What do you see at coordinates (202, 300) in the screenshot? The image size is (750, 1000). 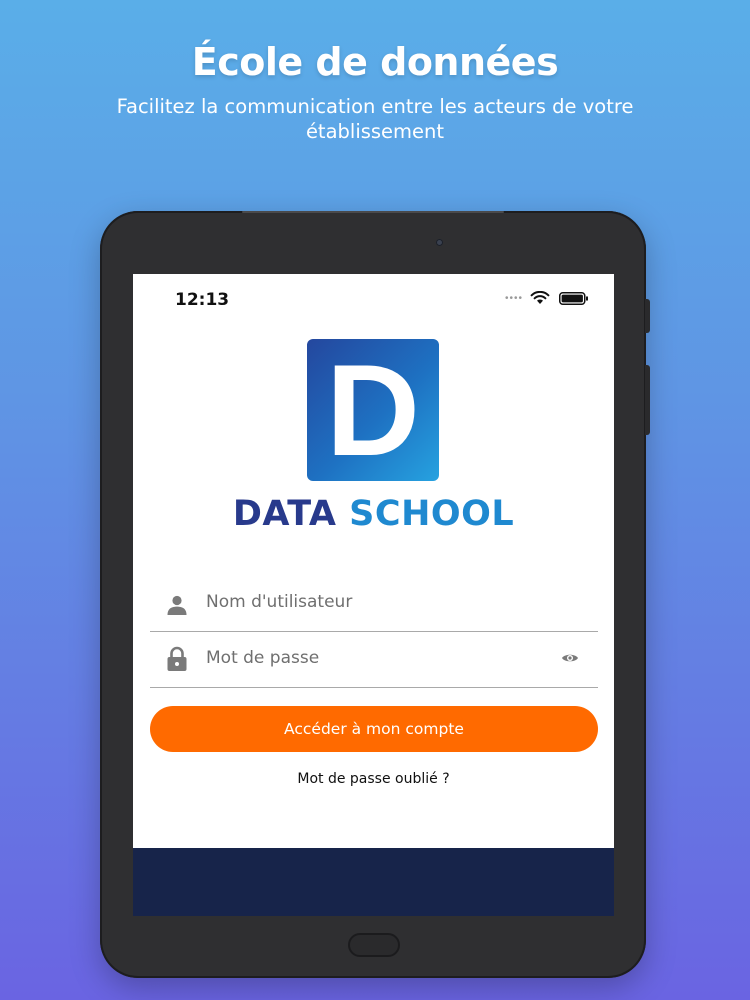 I see `status-time: 12:13` at bounding box center [202, 300].